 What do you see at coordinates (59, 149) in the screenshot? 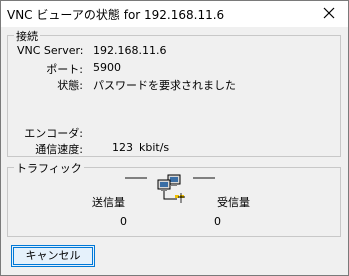
I see `speed-label: 通信速度:` at bounding box center [59, 149].